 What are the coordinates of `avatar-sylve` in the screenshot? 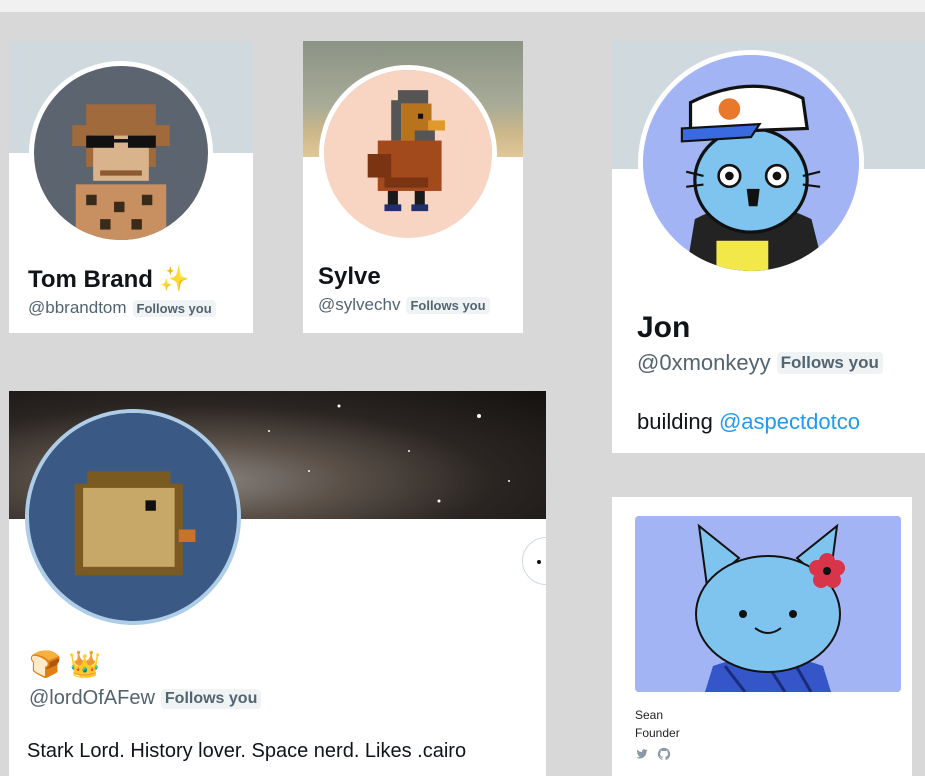 It's located at (408, 154).